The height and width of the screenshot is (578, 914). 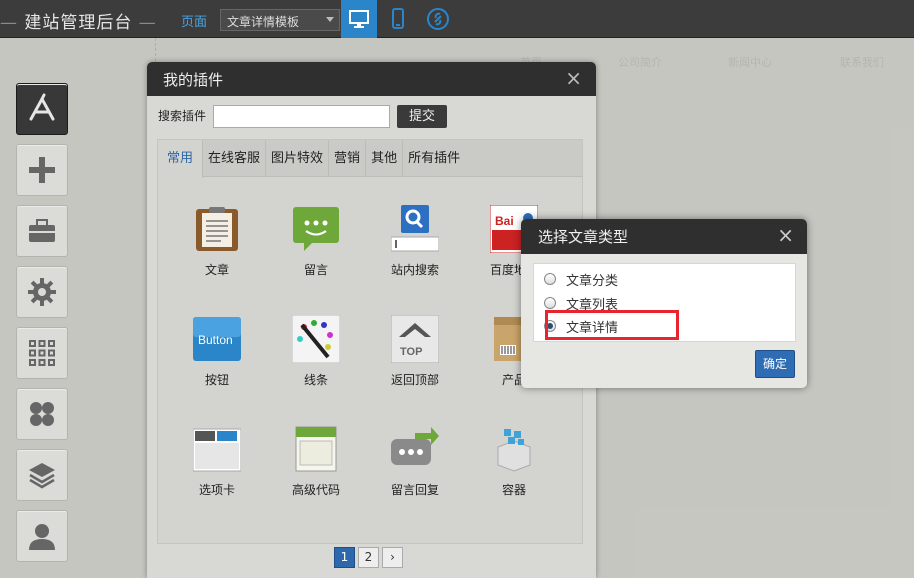 I want to click on tab-common: 常用, so click(x=181, y=159).